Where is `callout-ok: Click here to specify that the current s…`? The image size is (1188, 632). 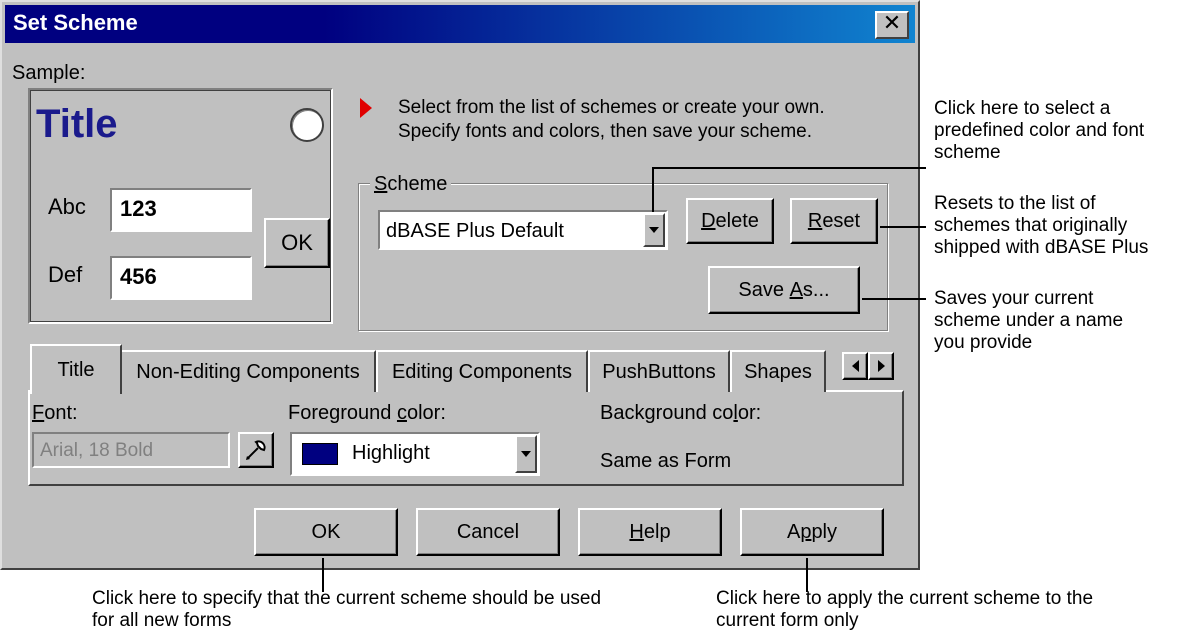
callout-ok: Click here to specify that the current s… is located at coordinates (347, 609).